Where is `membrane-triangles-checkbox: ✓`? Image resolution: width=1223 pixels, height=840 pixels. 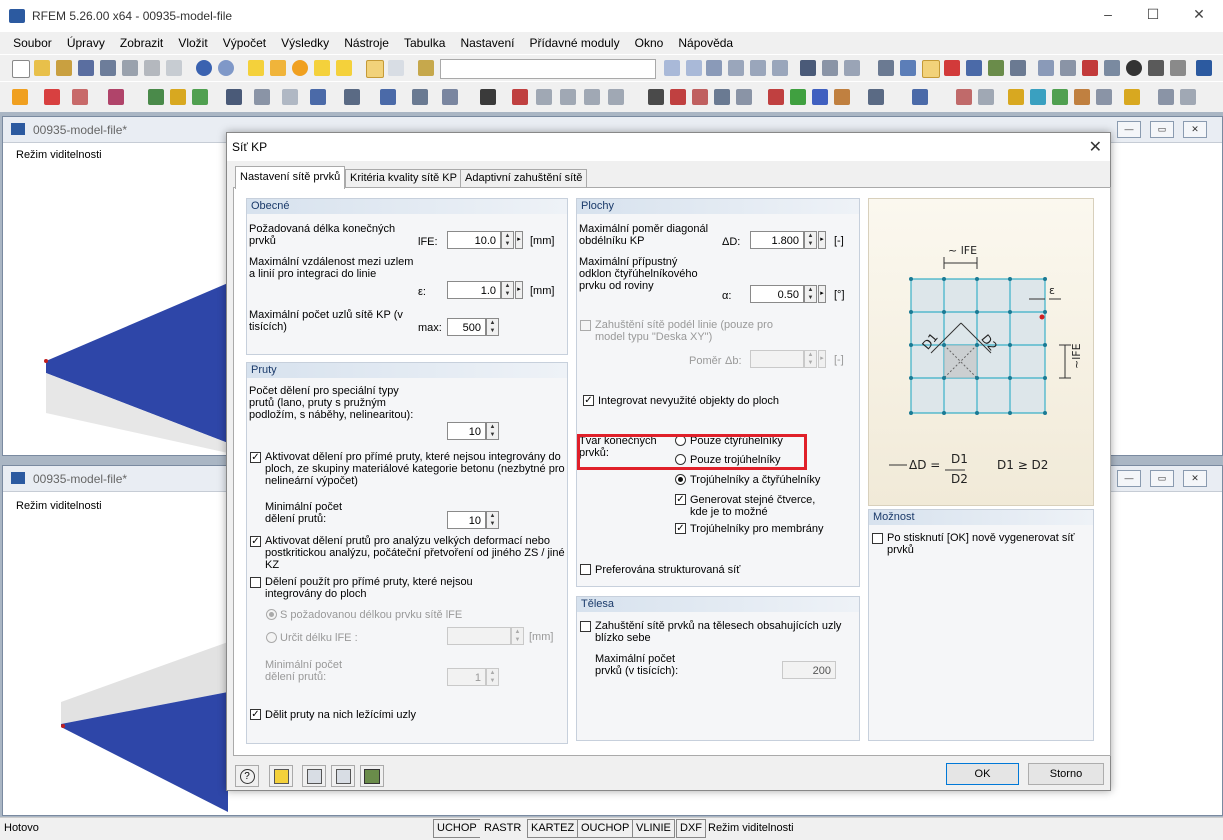
membrane-triangles-checkbox: ✓ is located at coordinates (680, 528).